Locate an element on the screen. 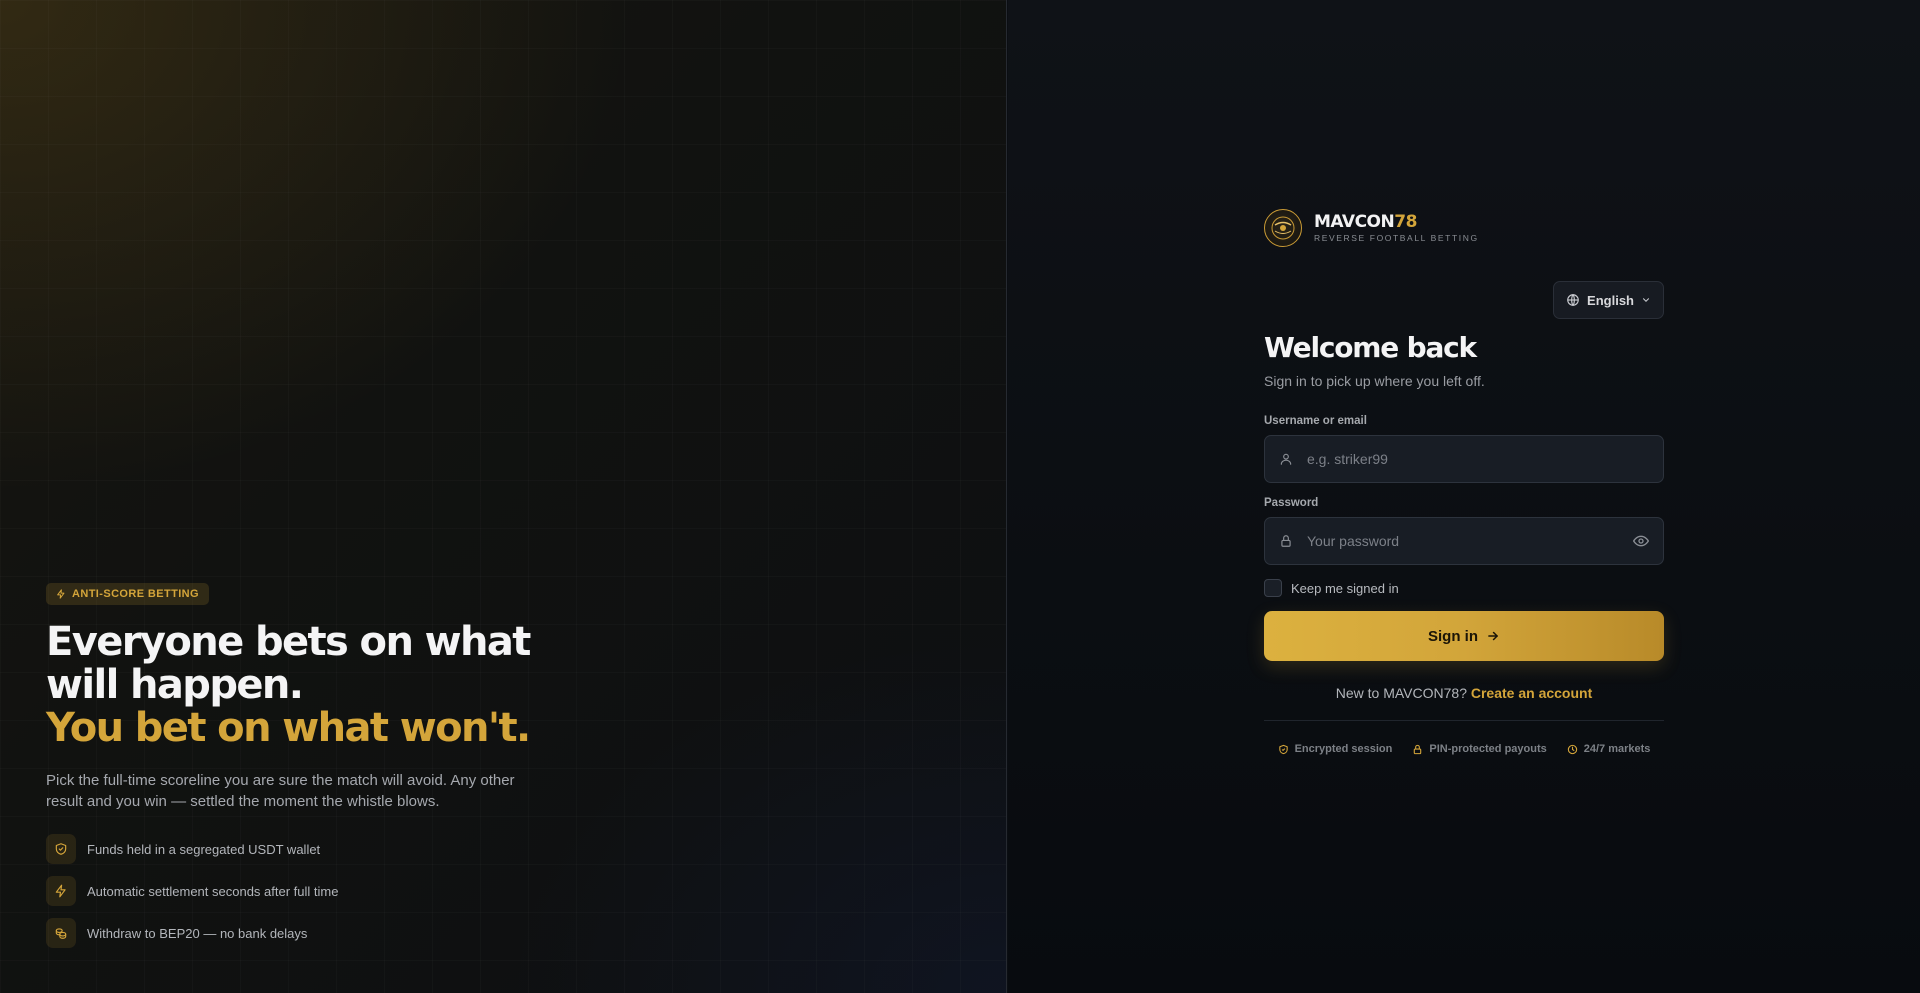 Image resolution: width=1920 pixels, height=993 pixels. hero-badge-label: ANTI-SCORE BETTING is located at coordinates (135, 594).